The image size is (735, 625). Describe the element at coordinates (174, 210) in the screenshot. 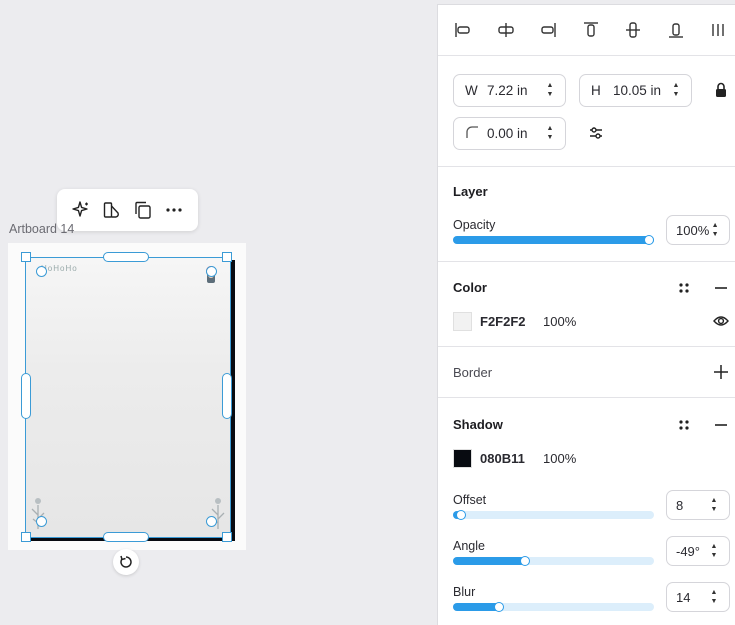

I see `more-icon` at that location.